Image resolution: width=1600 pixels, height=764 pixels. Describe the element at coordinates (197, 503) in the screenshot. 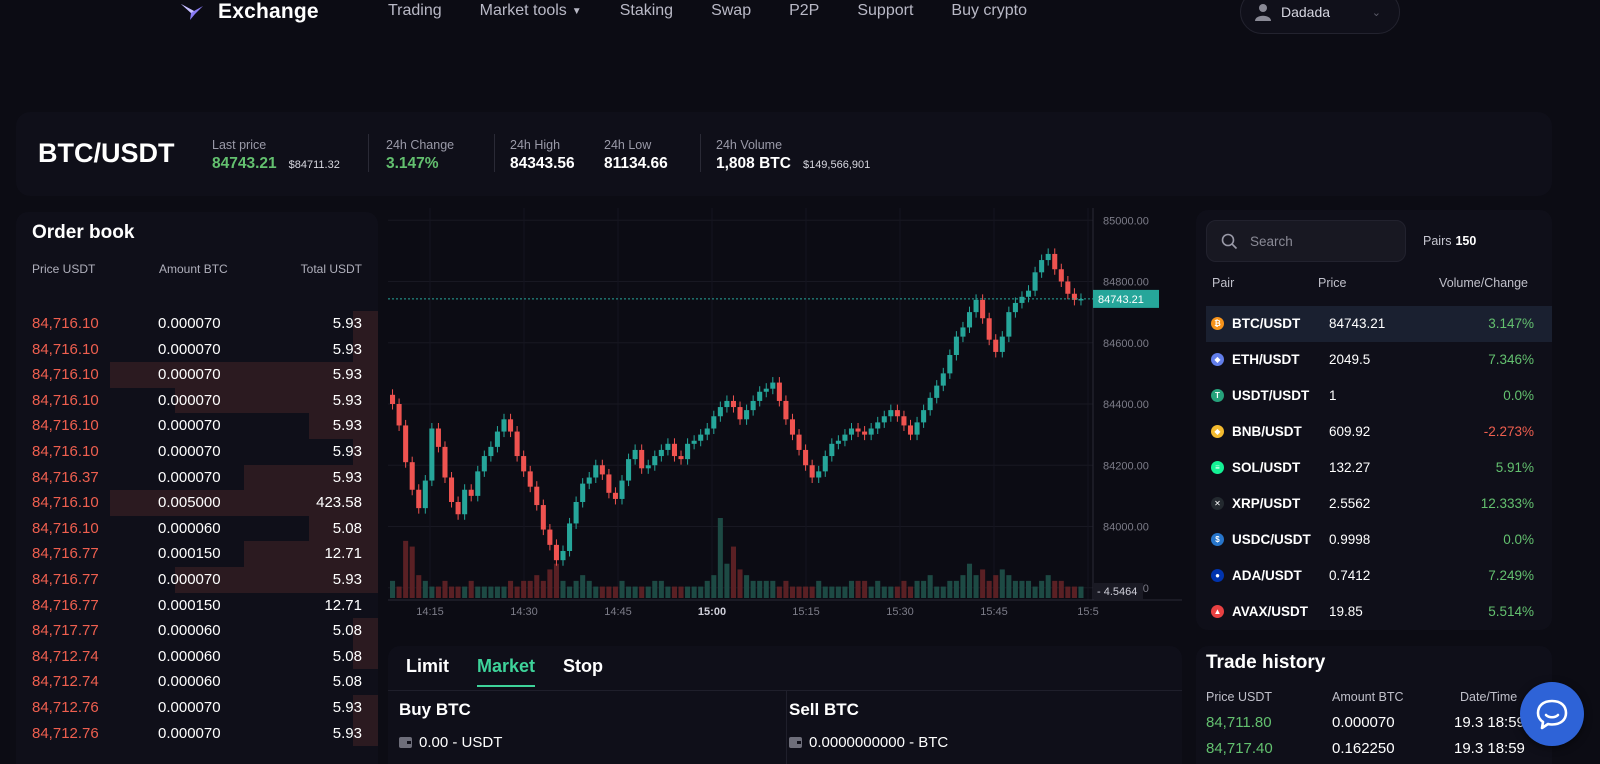

I see `order-book-row: 84,716.10 0.005000 423.58` at that location.